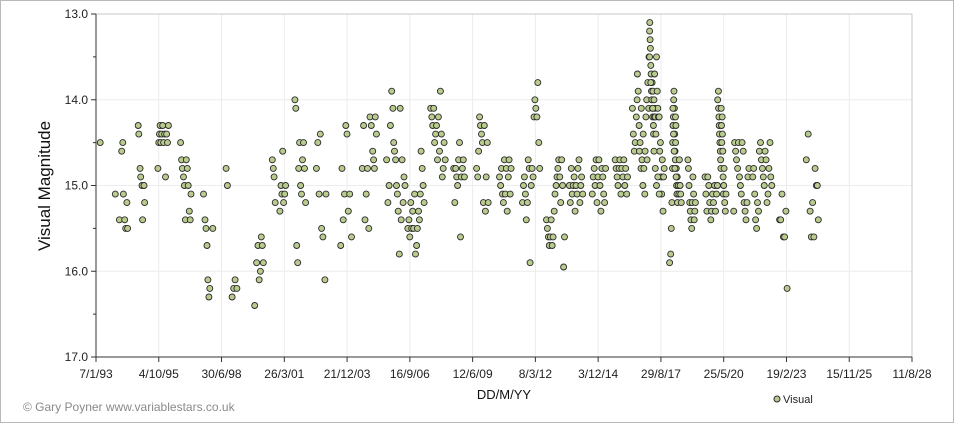  What do you see at coordinates (77, 186) in the screenshot?
I see `y-tick-label: 15.0` at bounding box center [77, 186].